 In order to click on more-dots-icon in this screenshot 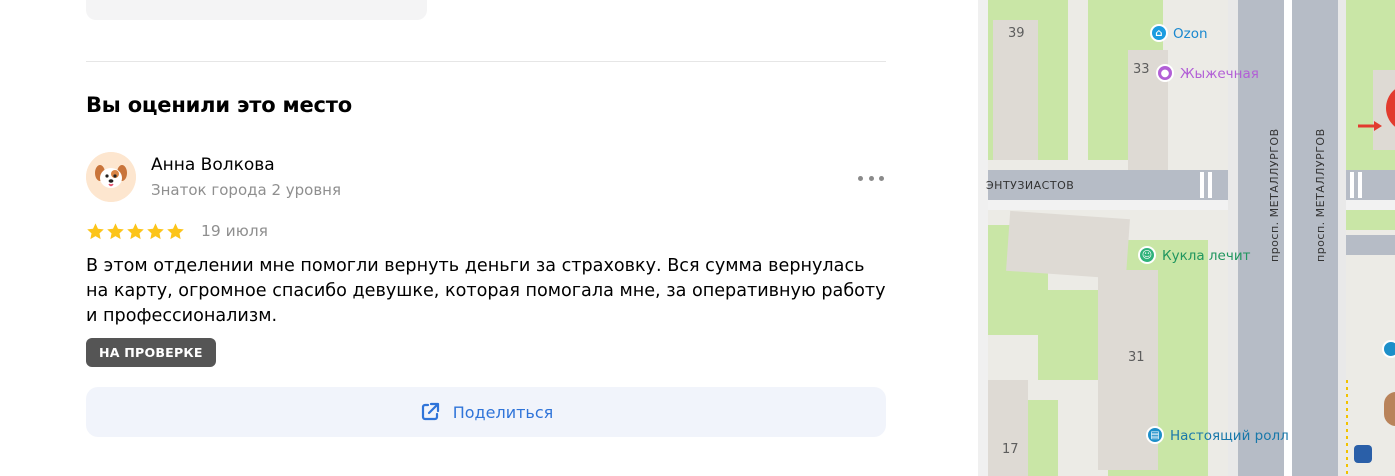, I will do `click(860, 178)`.